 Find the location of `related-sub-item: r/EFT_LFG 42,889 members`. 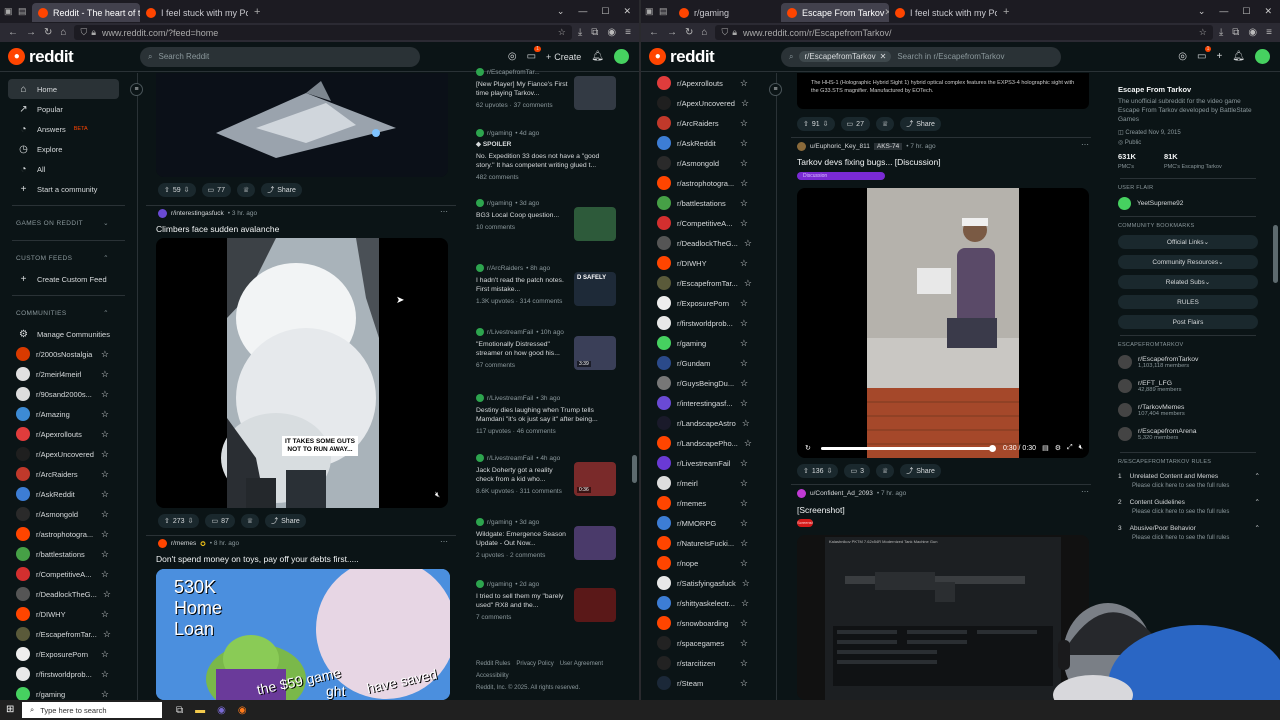

related-sub-item: r/EFT_LFG 42,889 members is located at coordinates (1188, 386).